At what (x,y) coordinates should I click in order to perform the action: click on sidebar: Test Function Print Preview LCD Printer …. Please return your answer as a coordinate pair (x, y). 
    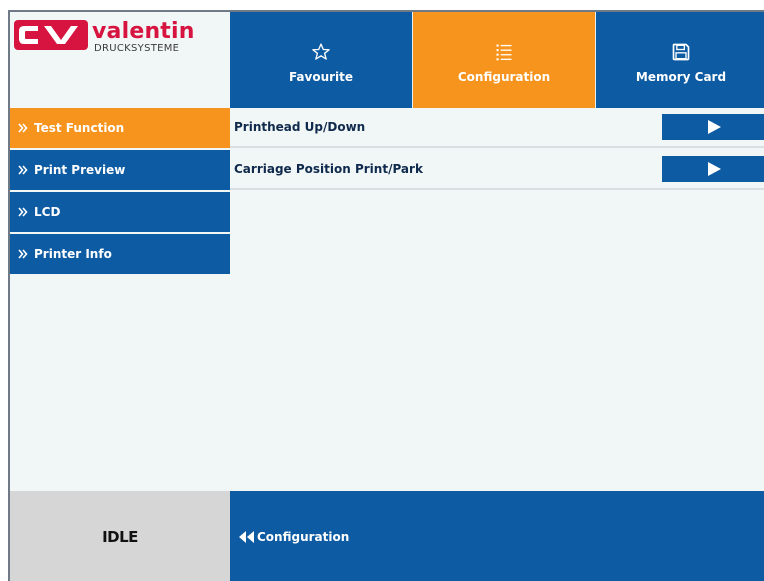
    Looking at the image, I should click on (120, 192).